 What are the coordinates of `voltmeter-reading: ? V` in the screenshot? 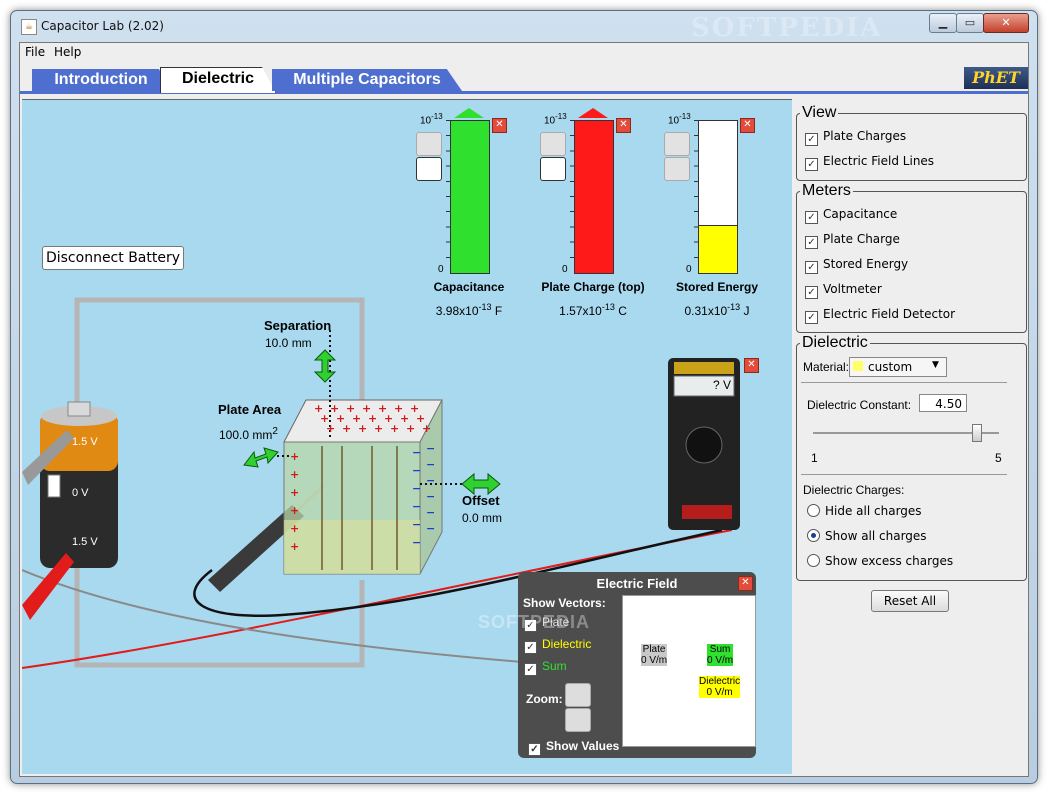 It's located at (721, 385).